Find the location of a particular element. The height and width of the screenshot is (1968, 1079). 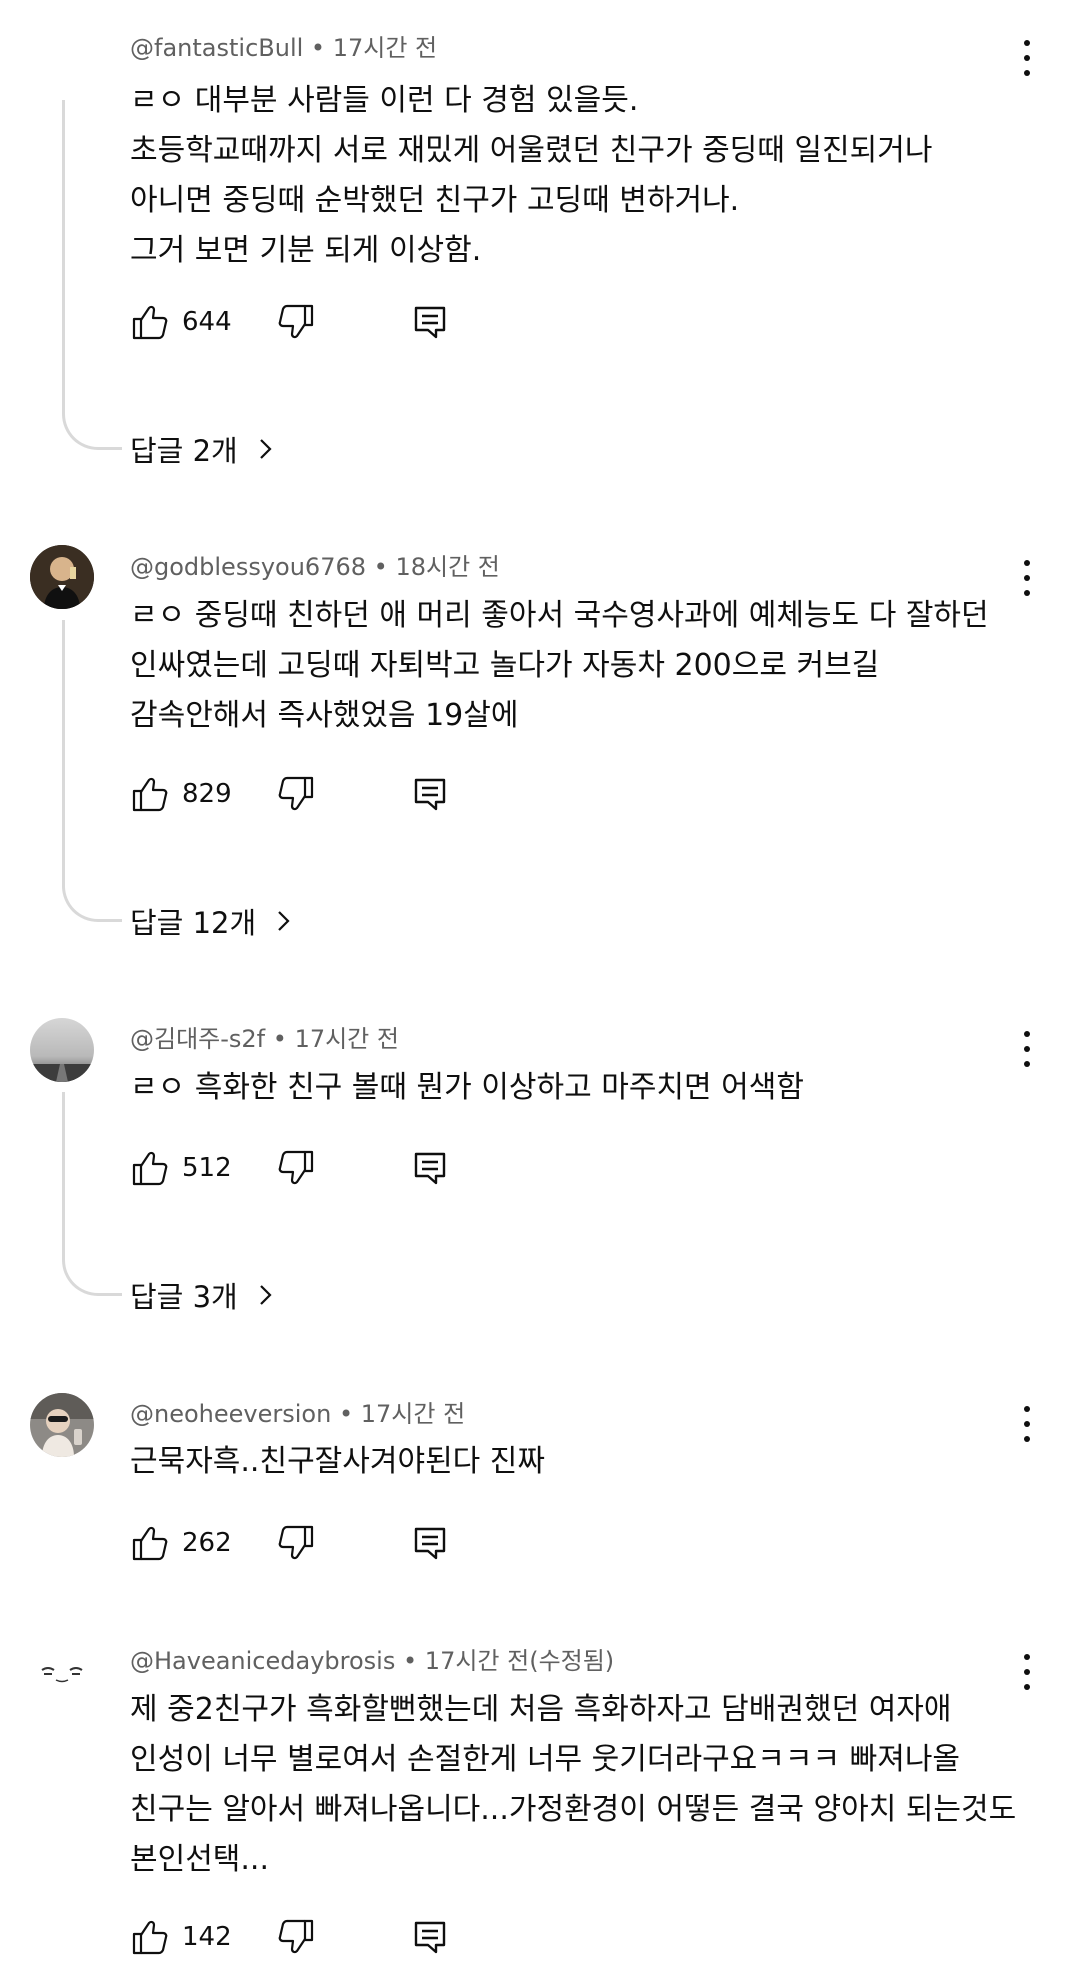

comment-time: 17시간 전(수정됨) is located at coordinates (519, 1661).